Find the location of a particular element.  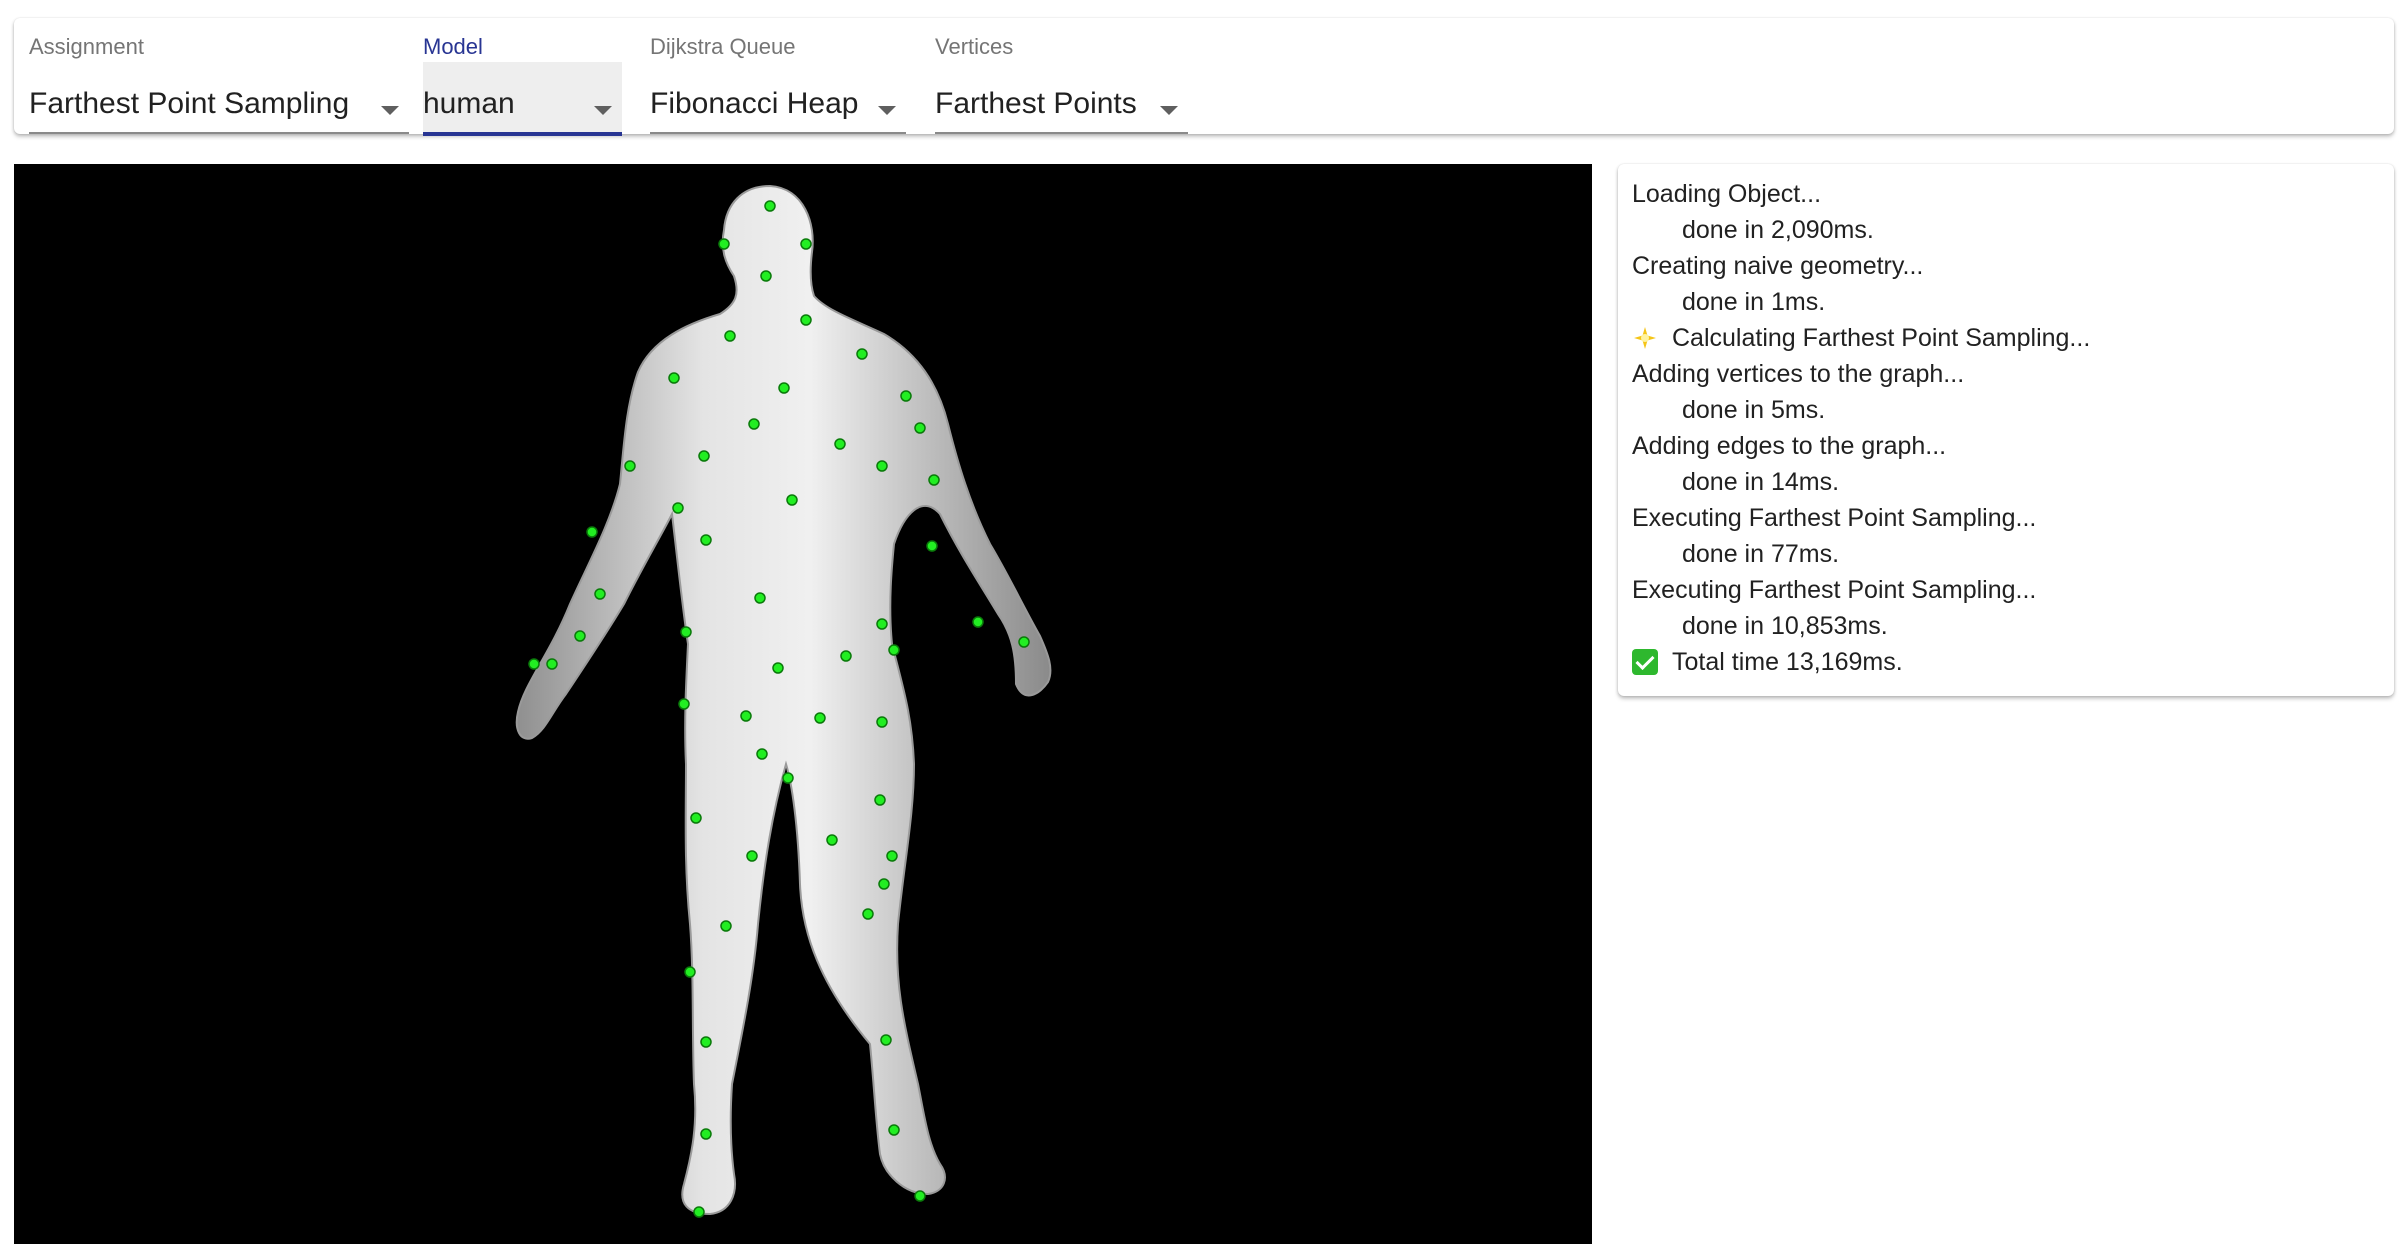

vertices-select: Vertices Farthest Points is located at coordinates (1061, 76).